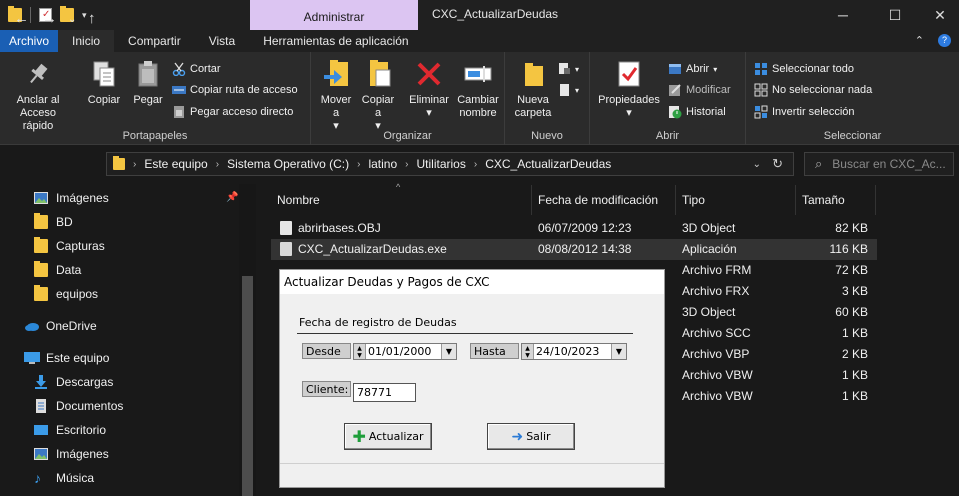 This screenshot has height=496, width=959. Describe the element at coordinates (407, 136) in the screenshot. I see `organizar-group-label: Organizar` at that location.